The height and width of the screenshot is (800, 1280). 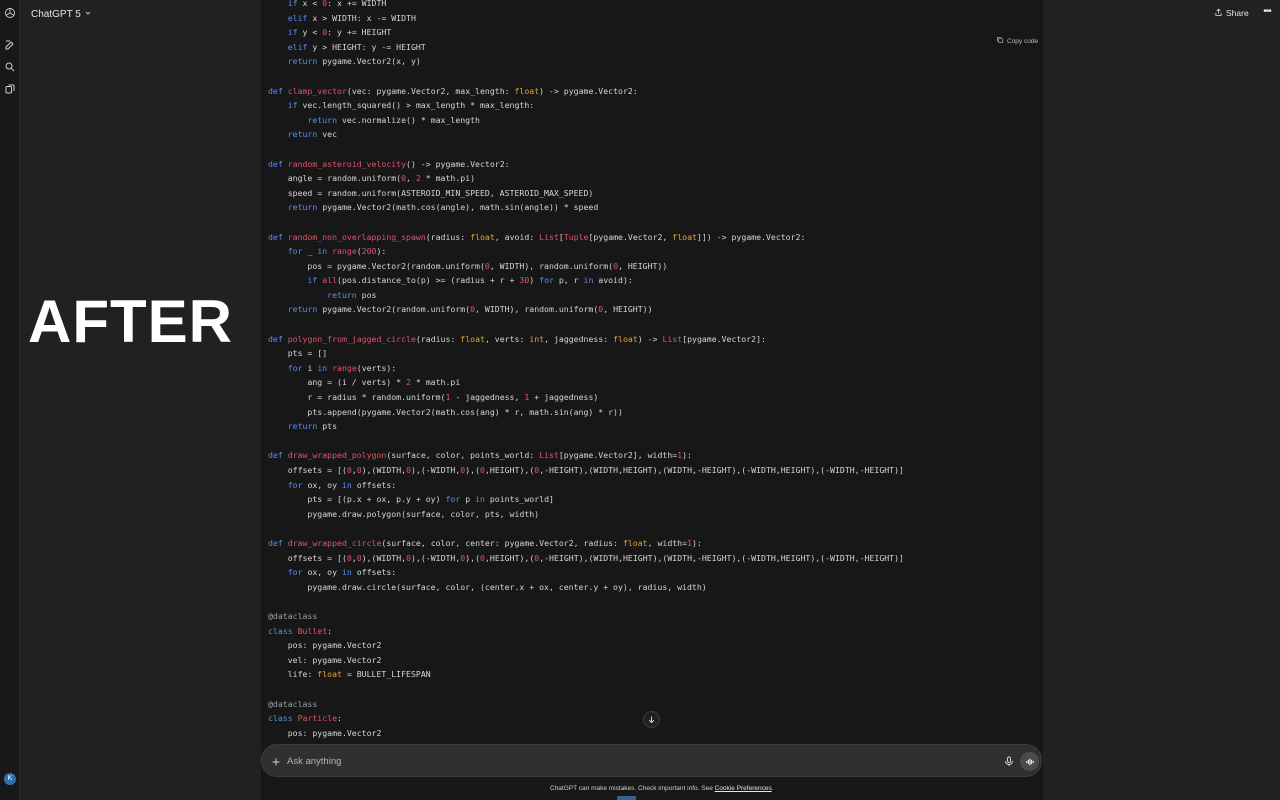 I want to click on scroll-to-bottom-button, so click(x=651, y=719).